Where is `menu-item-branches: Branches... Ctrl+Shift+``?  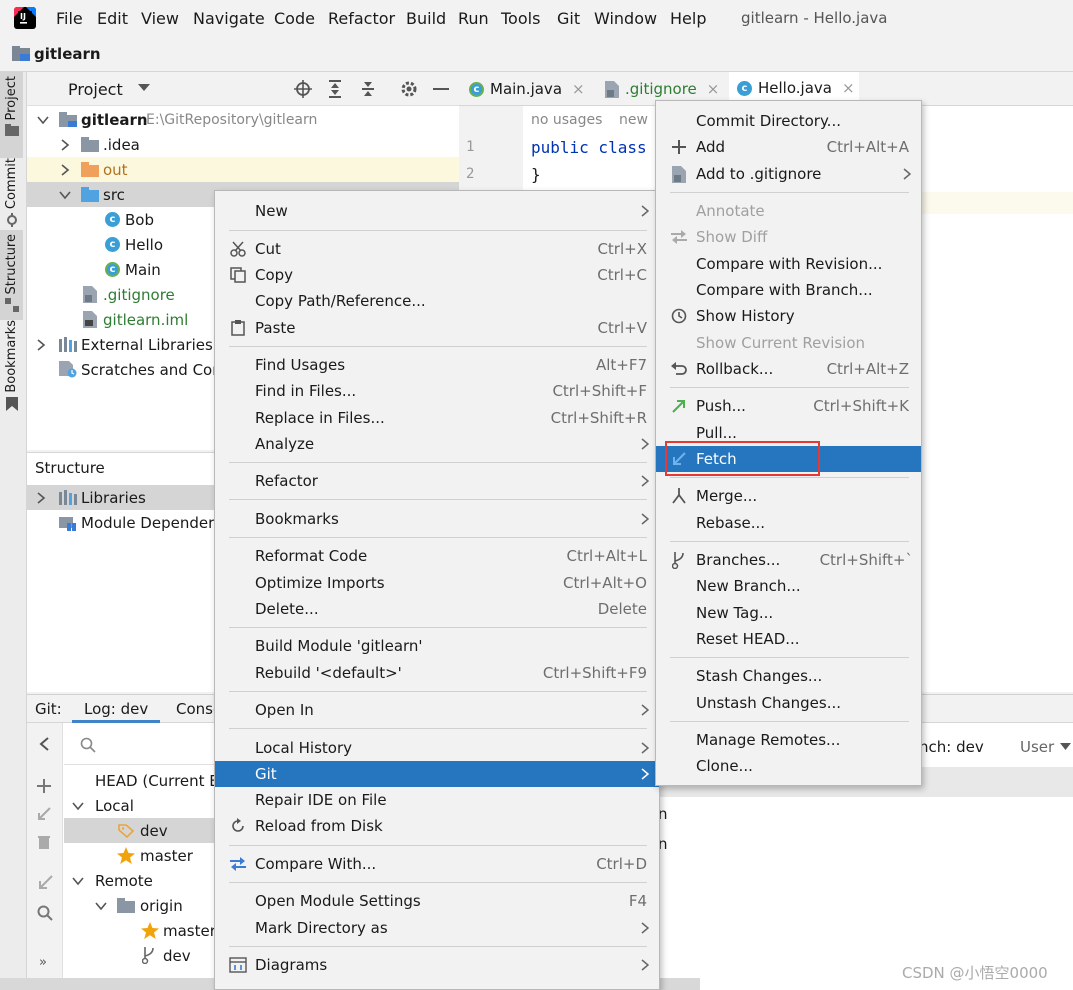
menu-item-branches: Branches... Ctrl+Shift+` is located at coordinates (788, 560).